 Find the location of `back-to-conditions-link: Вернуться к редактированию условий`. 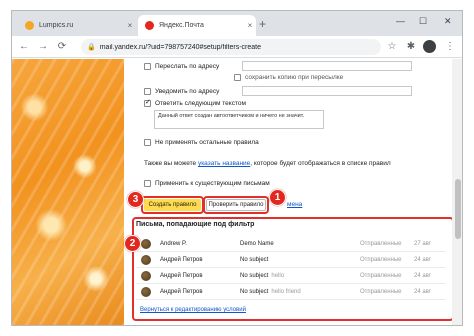

back-to-conditions-link: Вернуться к редактированию условий is located at coordinates (193, 310).